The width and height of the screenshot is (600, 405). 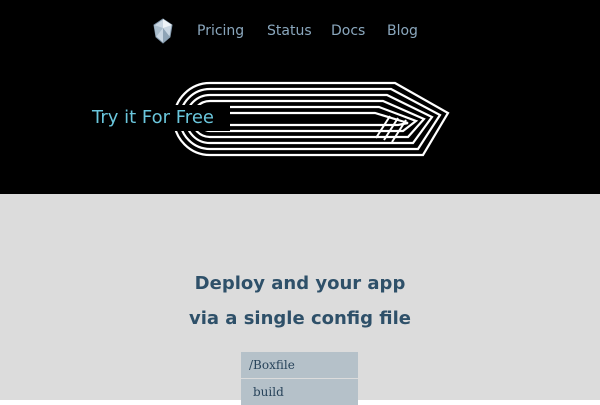 What do you see at coordinates (299, 365) in the screenshot?
I see `code-line-boxfile: /Boxfile` at bounding box center [299, 365].